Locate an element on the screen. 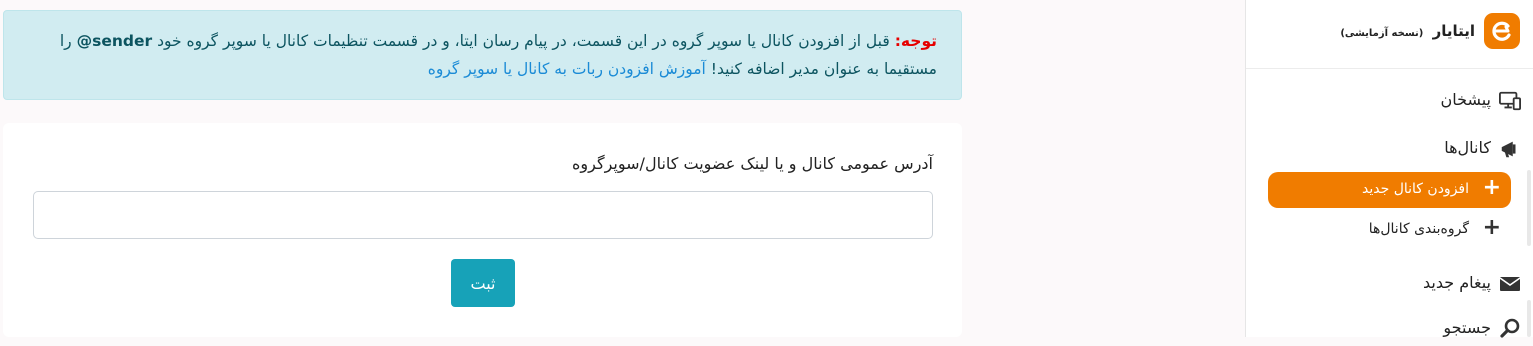 The image size is (1533, 346). brand-title: ایتایار is located at coordinates (1453, 31).